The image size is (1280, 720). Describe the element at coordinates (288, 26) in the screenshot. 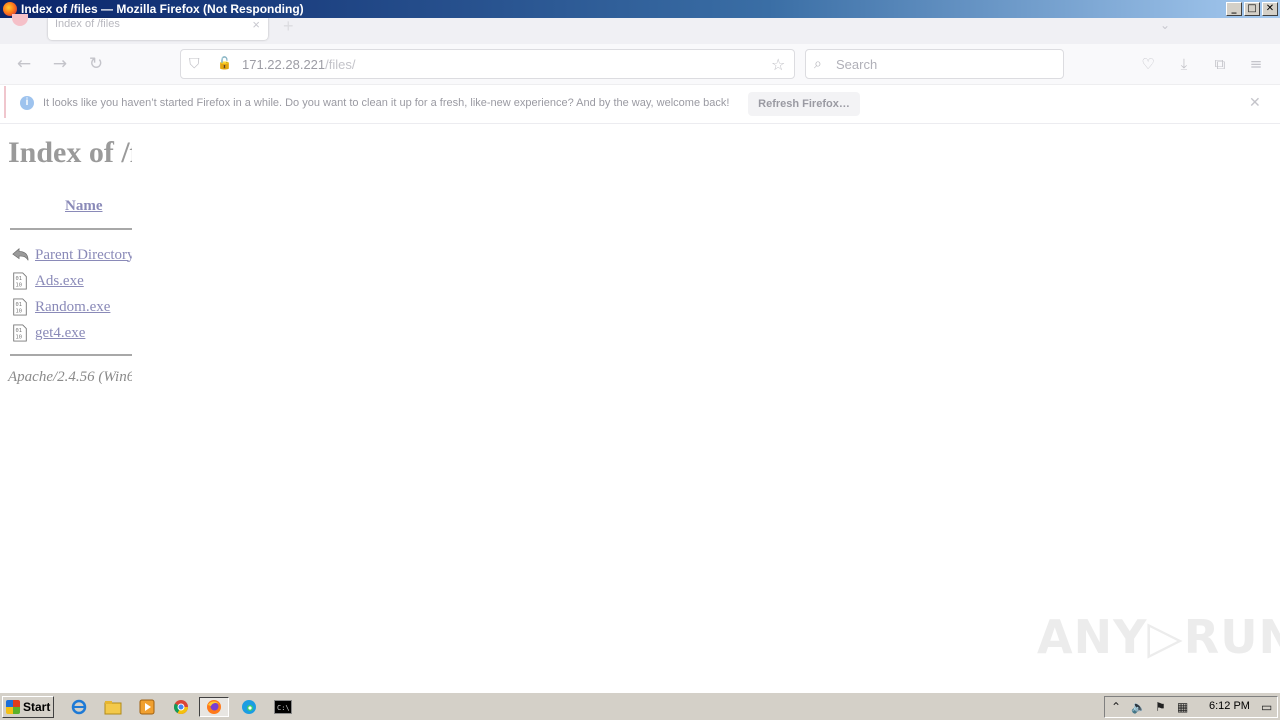

I see `new-tab-button: +` at that location.